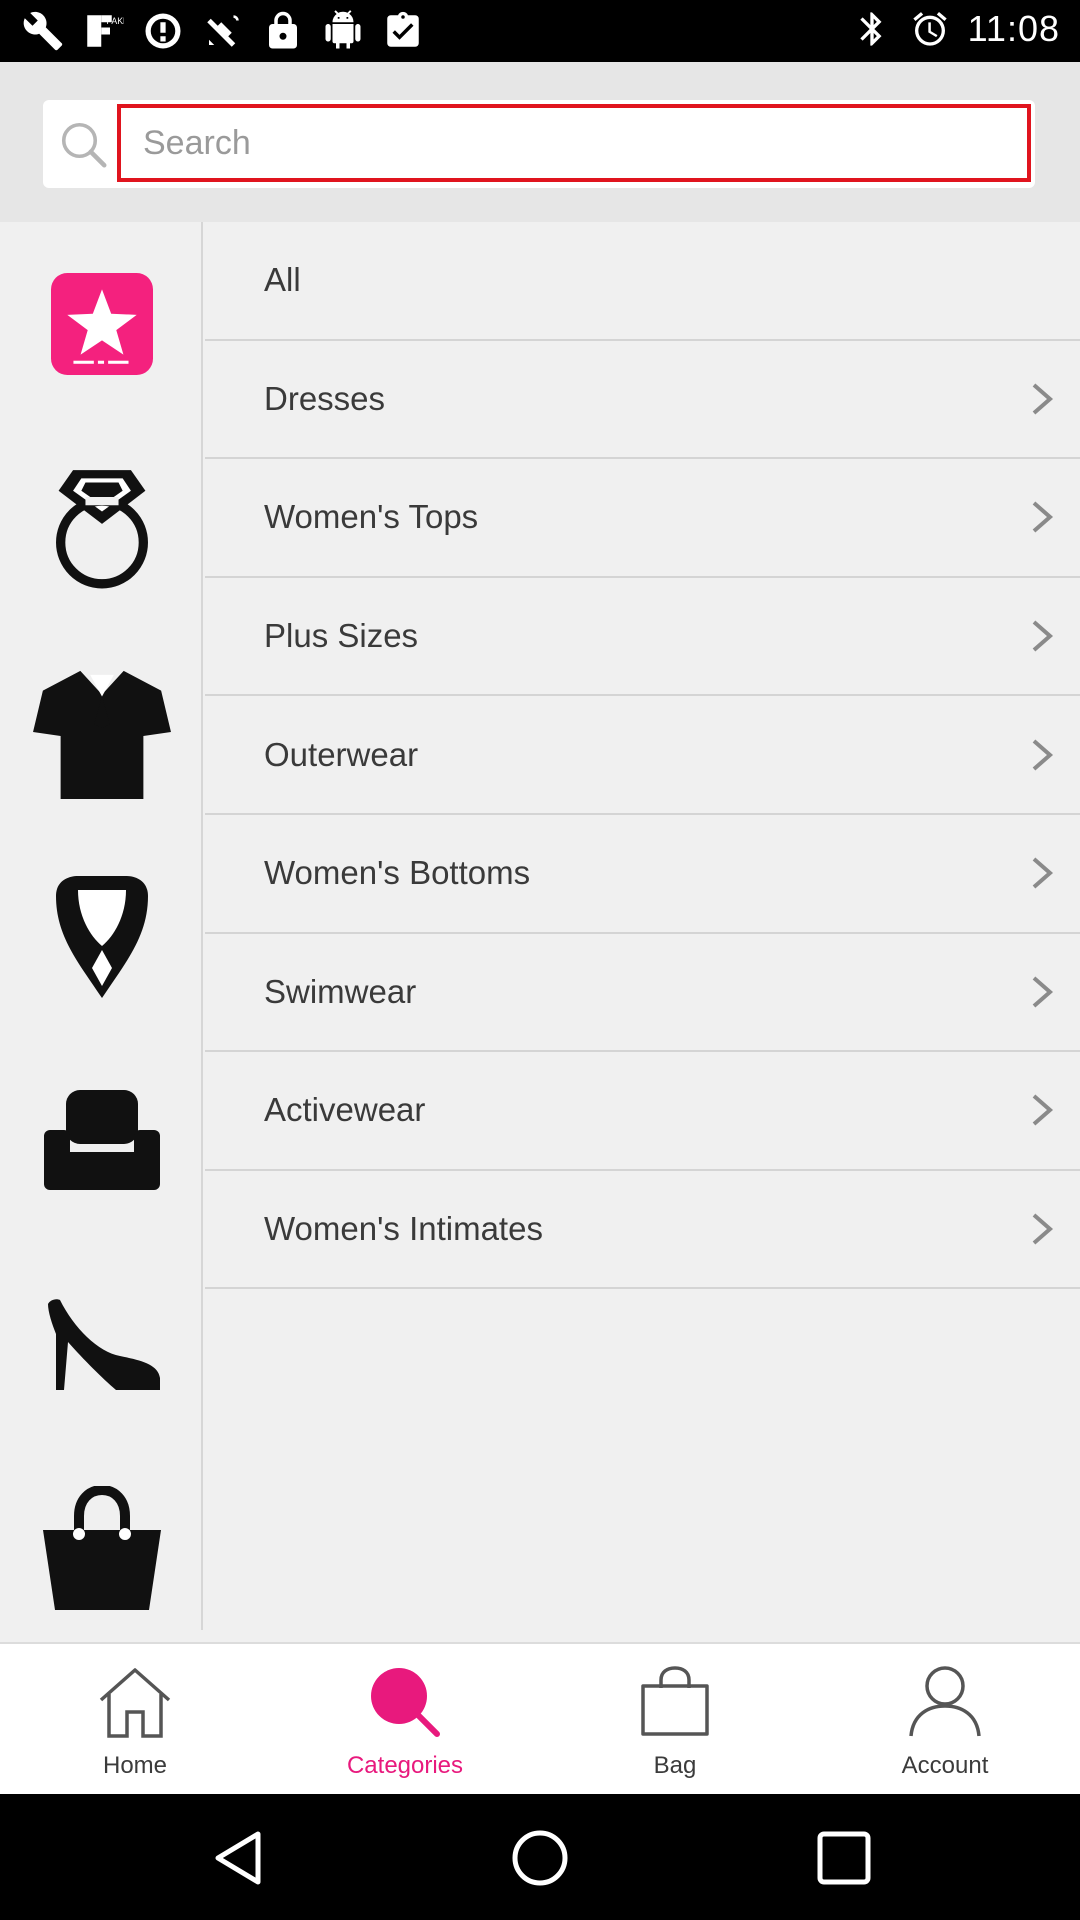 This screenshot has height=1920, width=1080. Describe the element at coordinates (341, 636) in the screenshot. I see `category-label: Plus Sizes` at that location.